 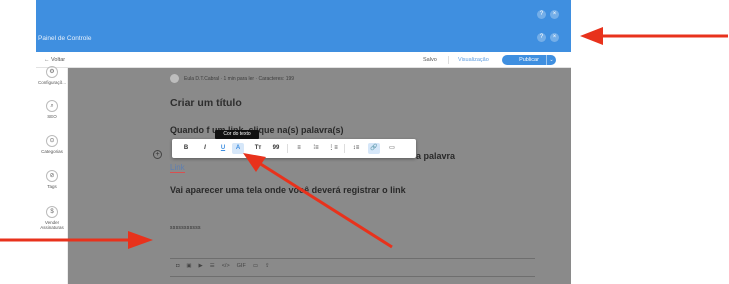 I want to click on paragraph: a palavra, so click(x=435, y=156).